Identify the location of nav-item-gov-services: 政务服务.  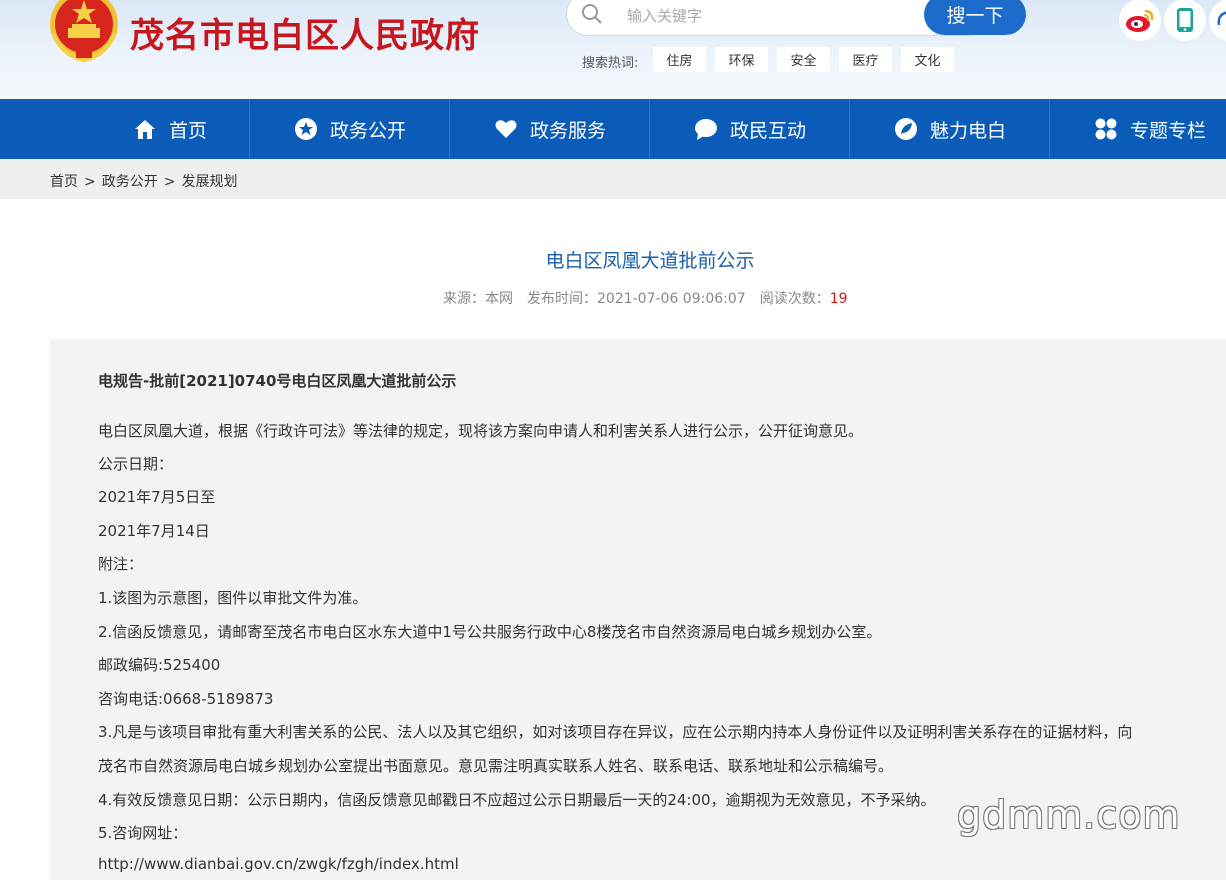
(550, 129).